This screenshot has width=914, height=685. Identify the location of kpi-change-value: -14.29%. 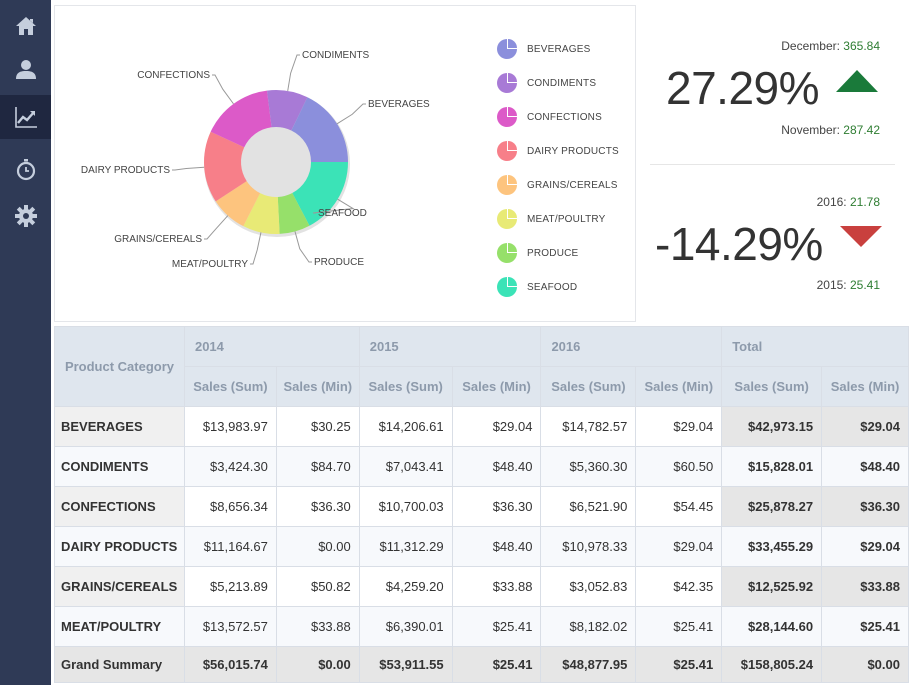
(739, 244).